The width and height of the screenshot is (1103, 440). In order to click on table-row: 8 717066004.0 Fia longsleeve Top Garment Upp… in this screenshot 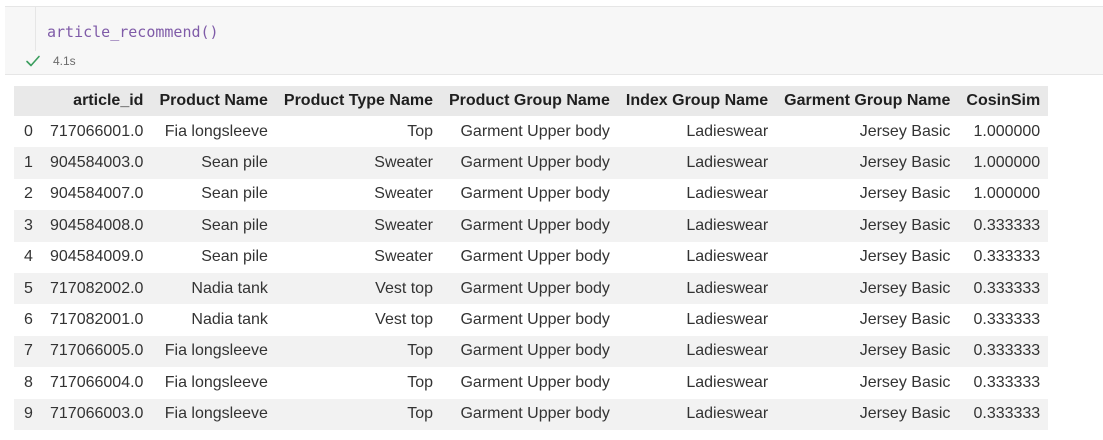, I will do `click(531, 383)`.